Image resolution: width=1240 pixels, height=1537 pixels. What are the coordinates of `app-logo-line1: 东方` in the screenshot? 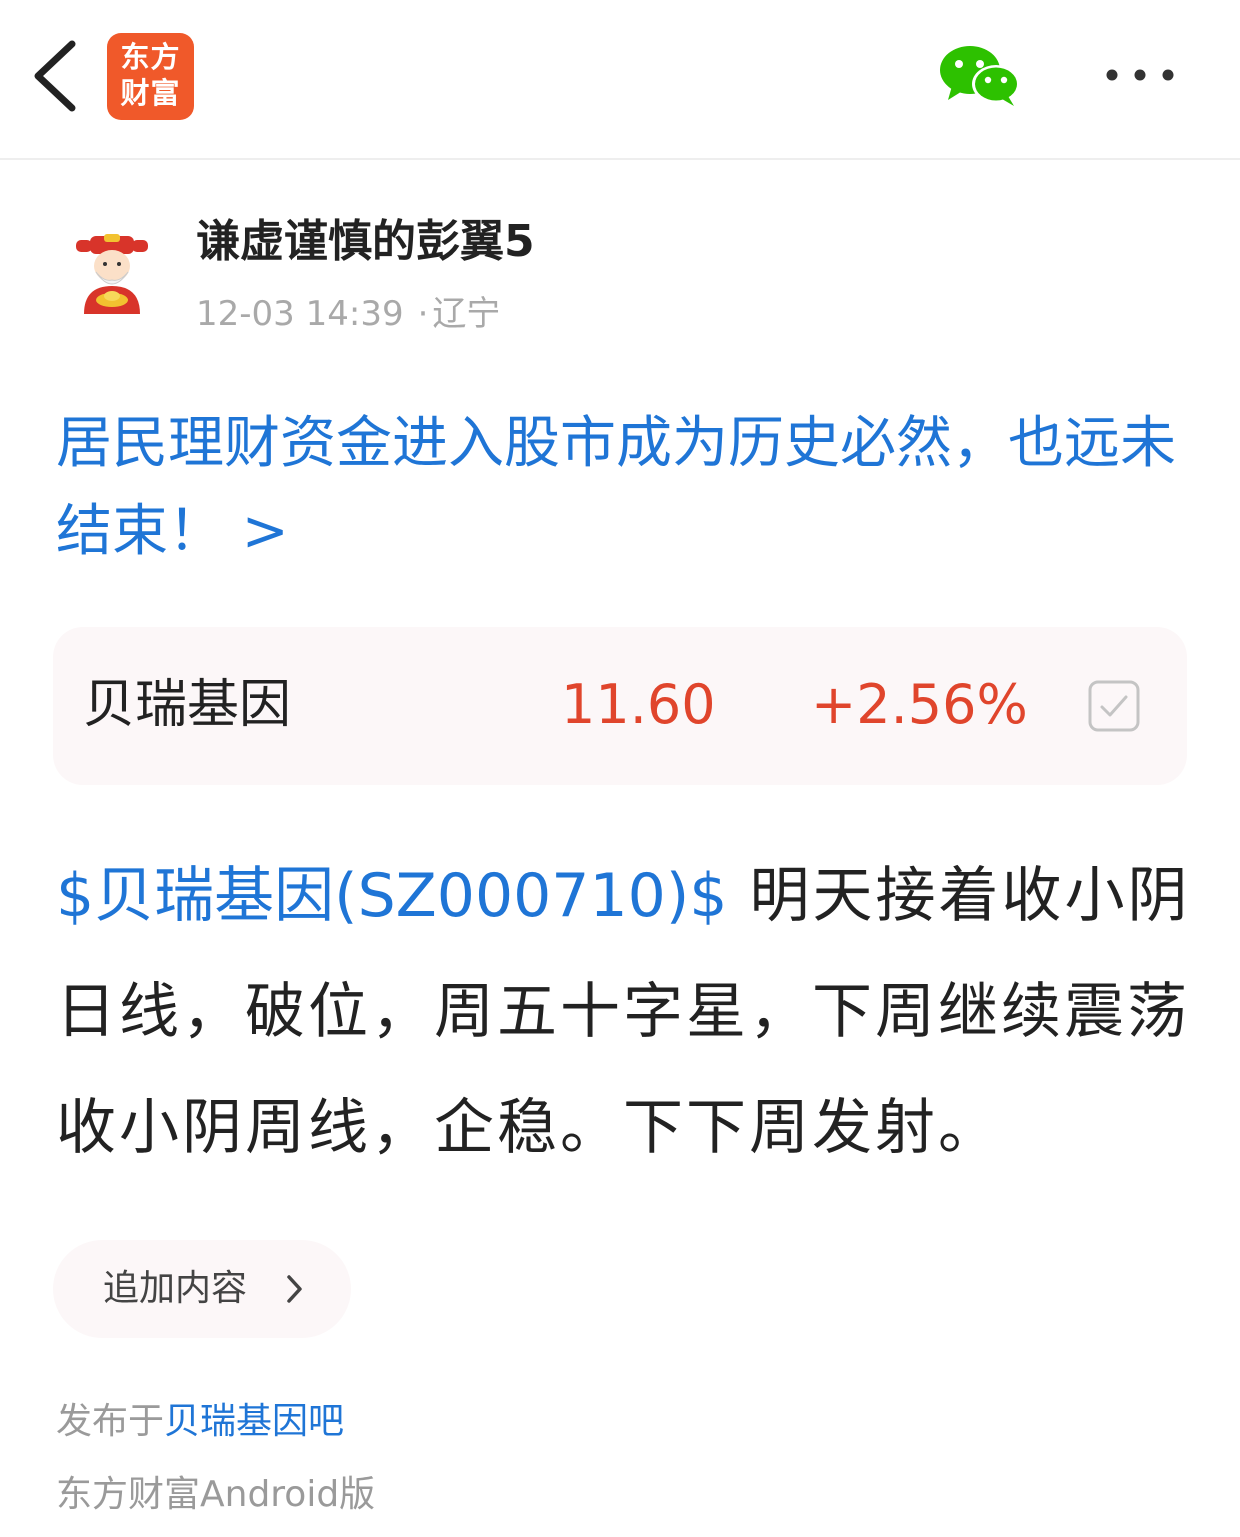 It's located at (150, 57).